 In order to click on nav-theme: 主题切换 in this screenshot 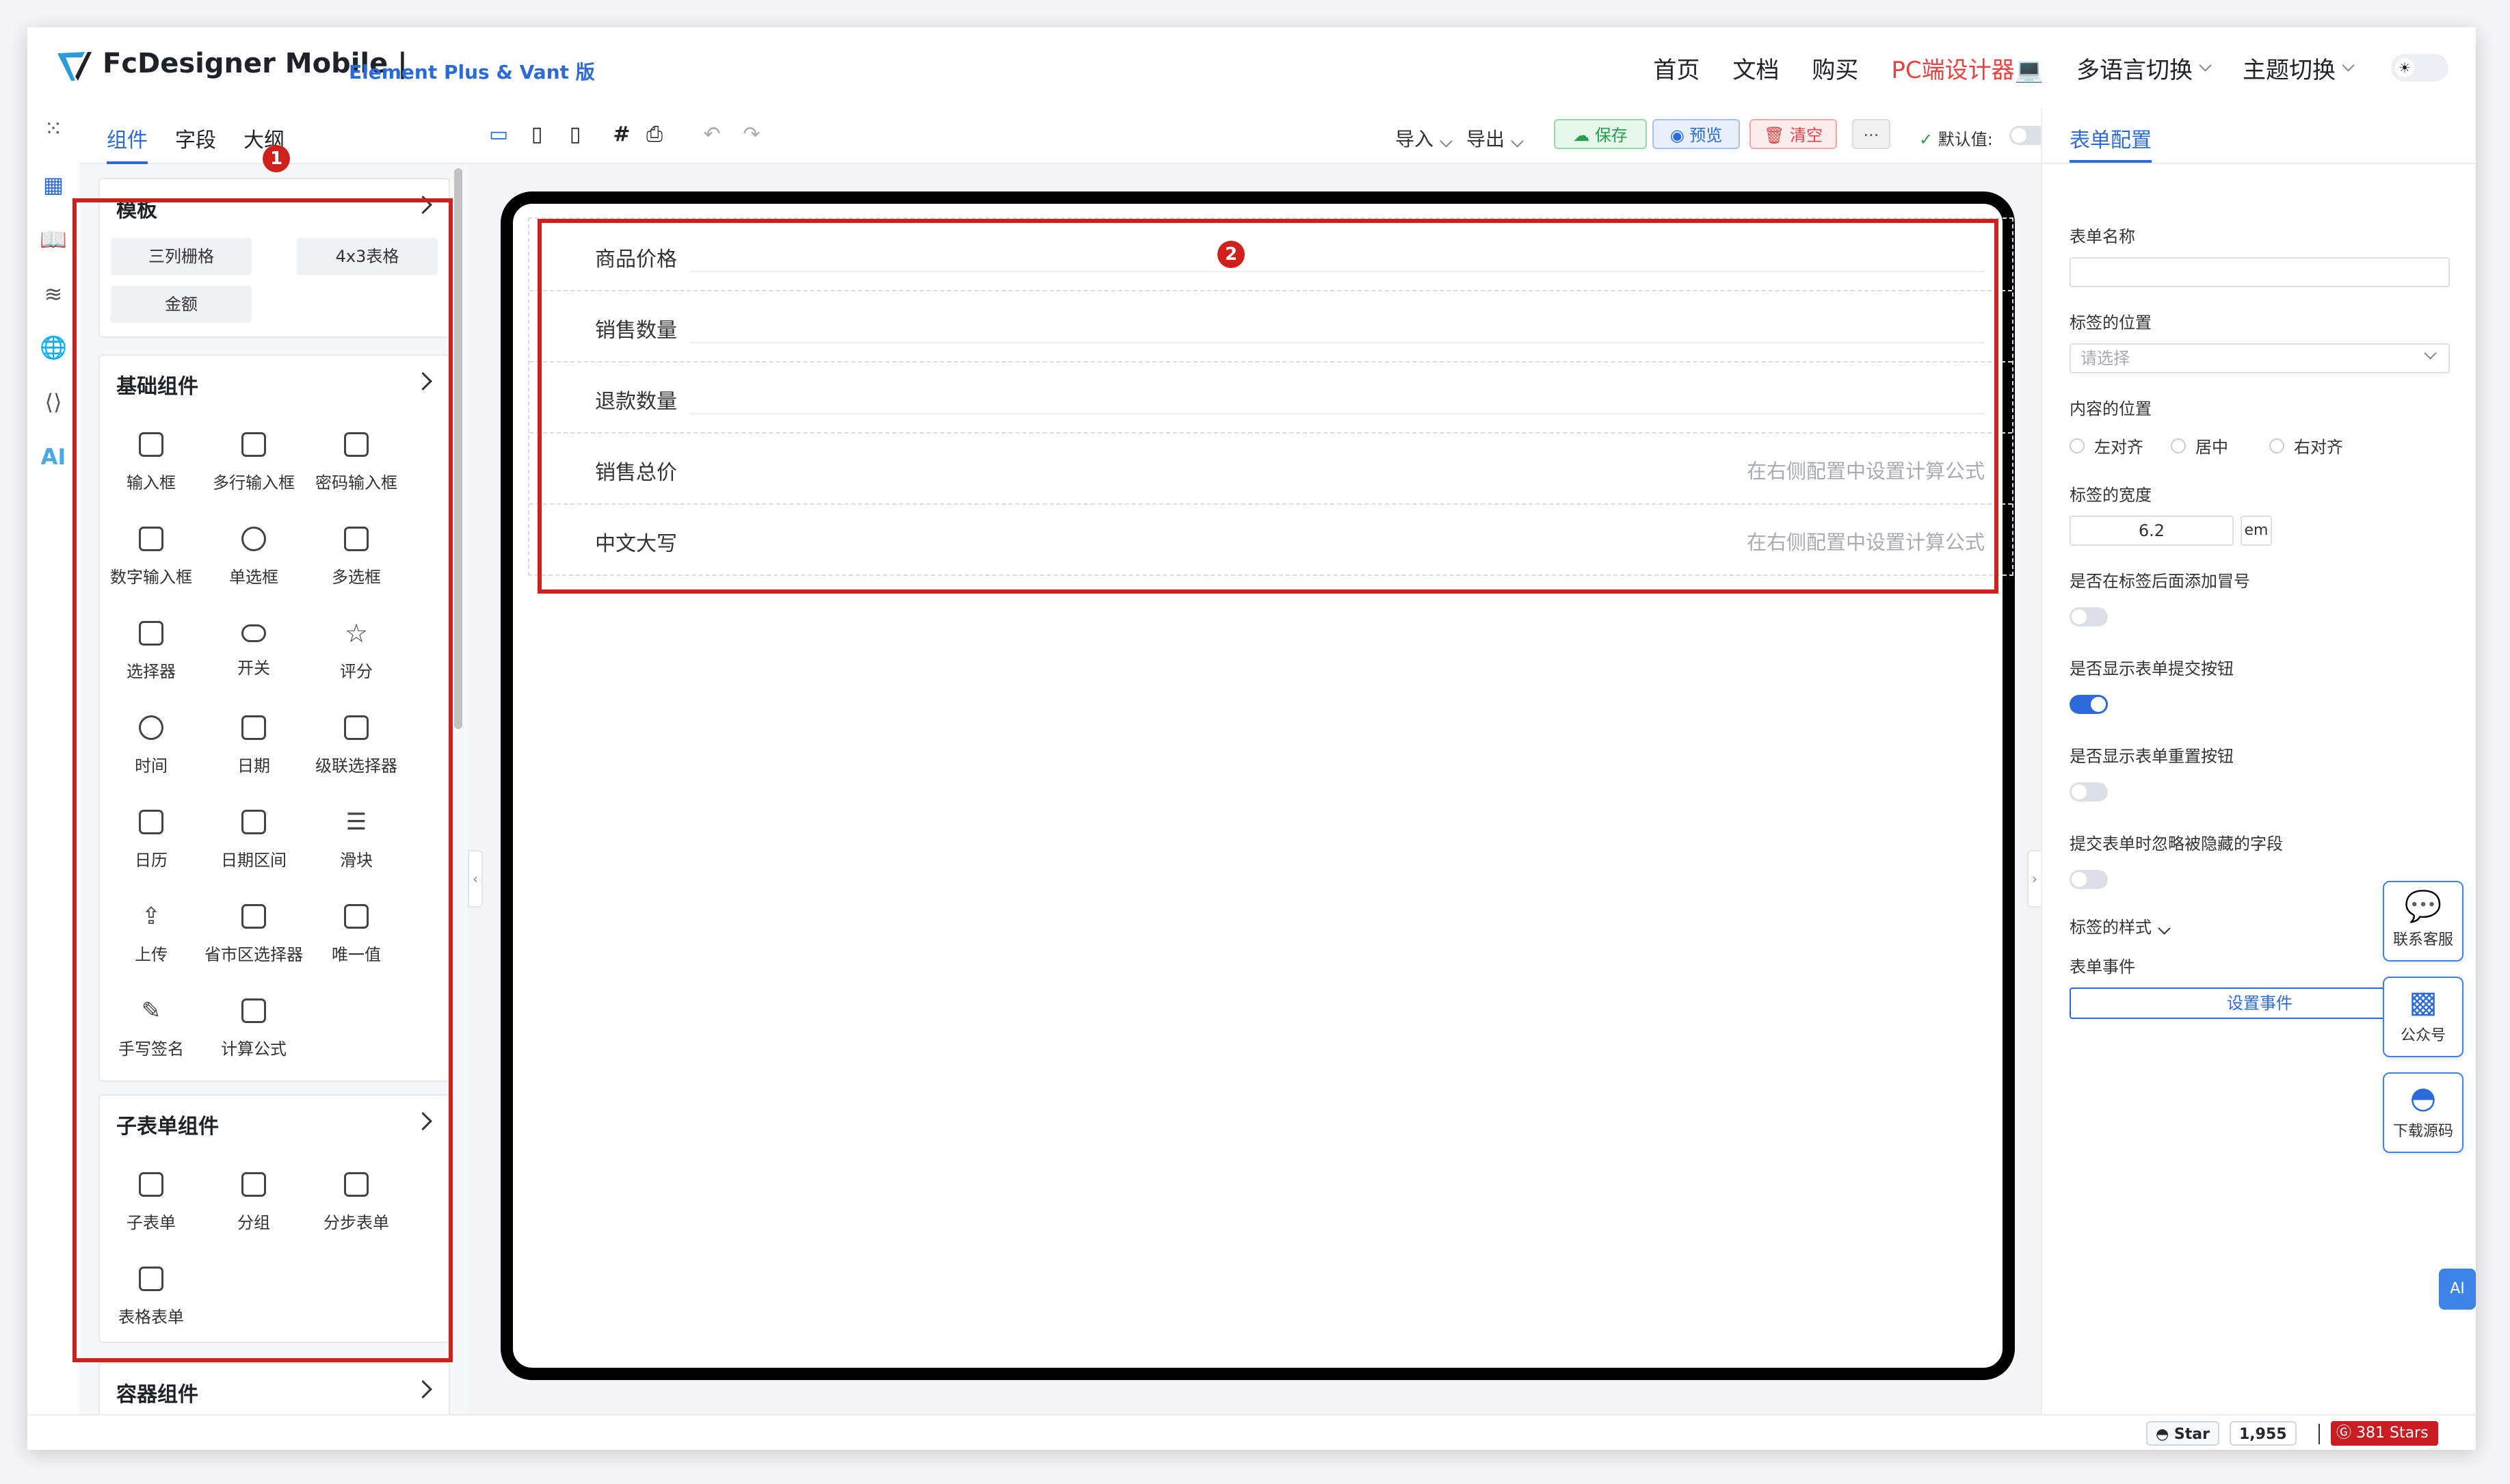, I will do `click(2299, 68)`.